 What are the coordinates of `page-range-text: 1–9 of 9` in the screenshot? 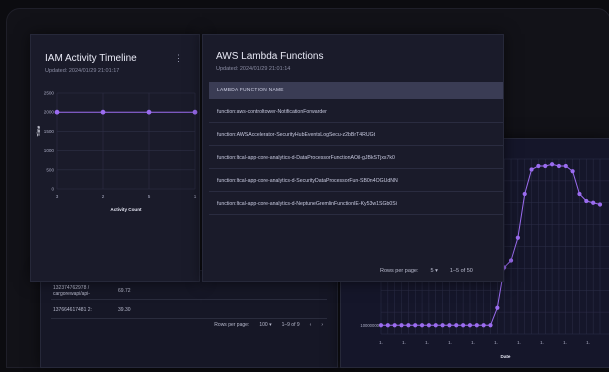 It's located at (290, 325).